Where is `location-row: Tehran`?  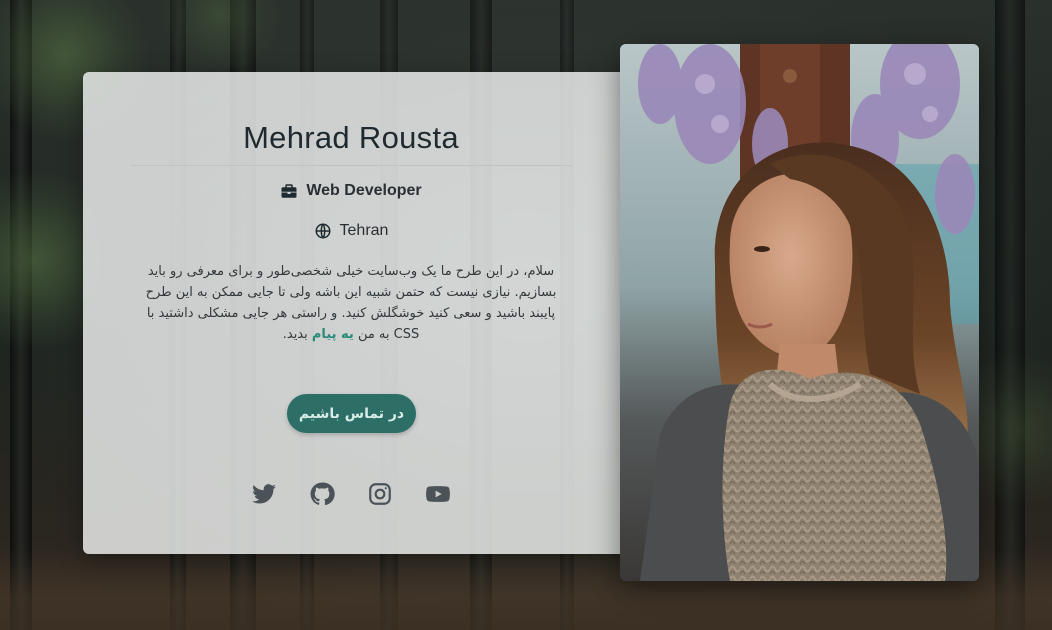 location-row: Tehran is located at coordinates (351, 231).